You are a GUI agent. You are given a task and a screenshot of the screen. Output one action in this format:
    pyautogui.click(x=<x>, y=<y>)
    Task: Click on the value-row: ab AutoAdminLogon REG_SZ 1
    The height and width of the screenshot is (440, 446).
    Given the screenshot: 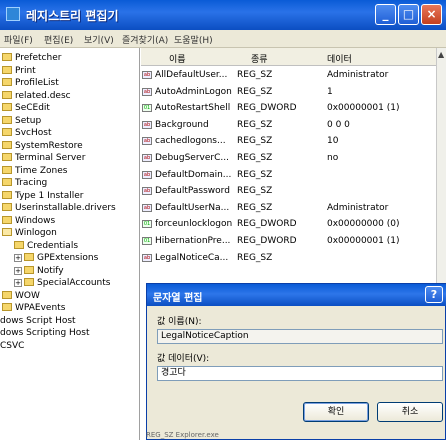 What is the action you would take?
    pyautogui.click(x=288, y=92)
    